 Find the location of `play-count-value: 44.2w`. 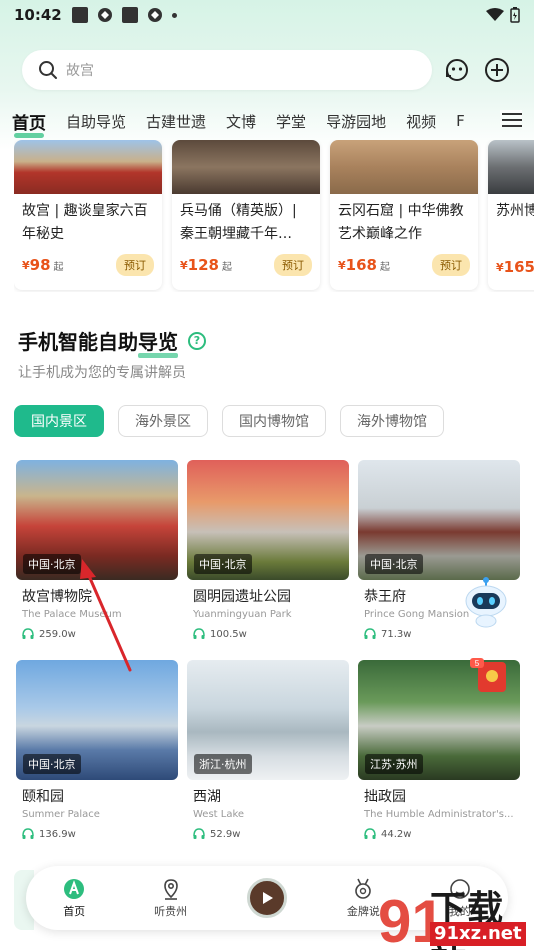

play-count-value: 44.2w is located at coordinates (396, 834).